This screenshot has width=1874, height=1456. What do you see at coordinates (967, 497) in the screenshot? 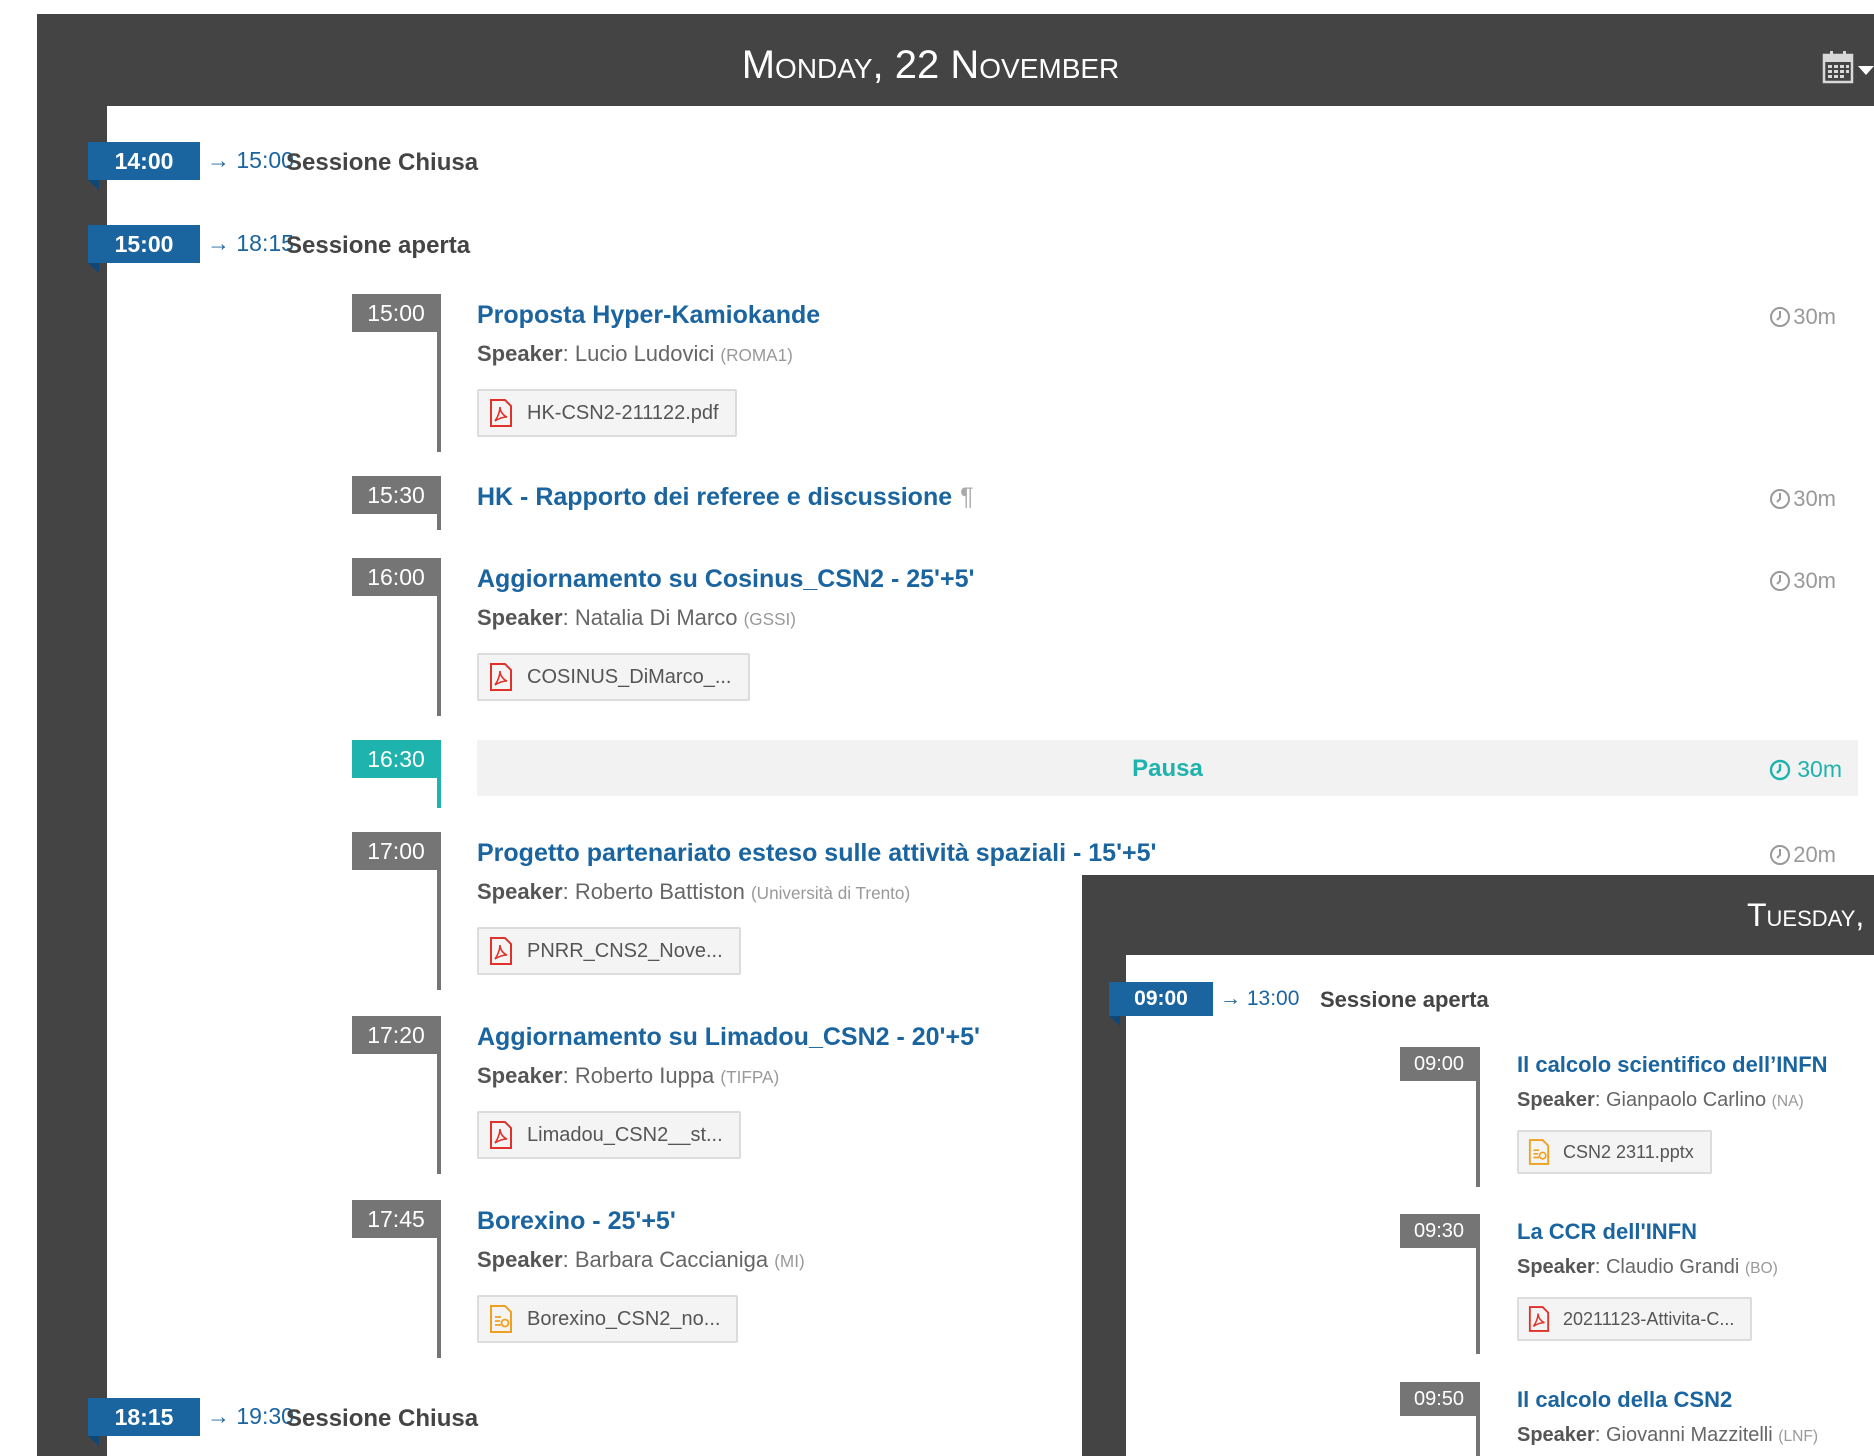
I see `description-icon: ¶` at bounding box center [967, 497].